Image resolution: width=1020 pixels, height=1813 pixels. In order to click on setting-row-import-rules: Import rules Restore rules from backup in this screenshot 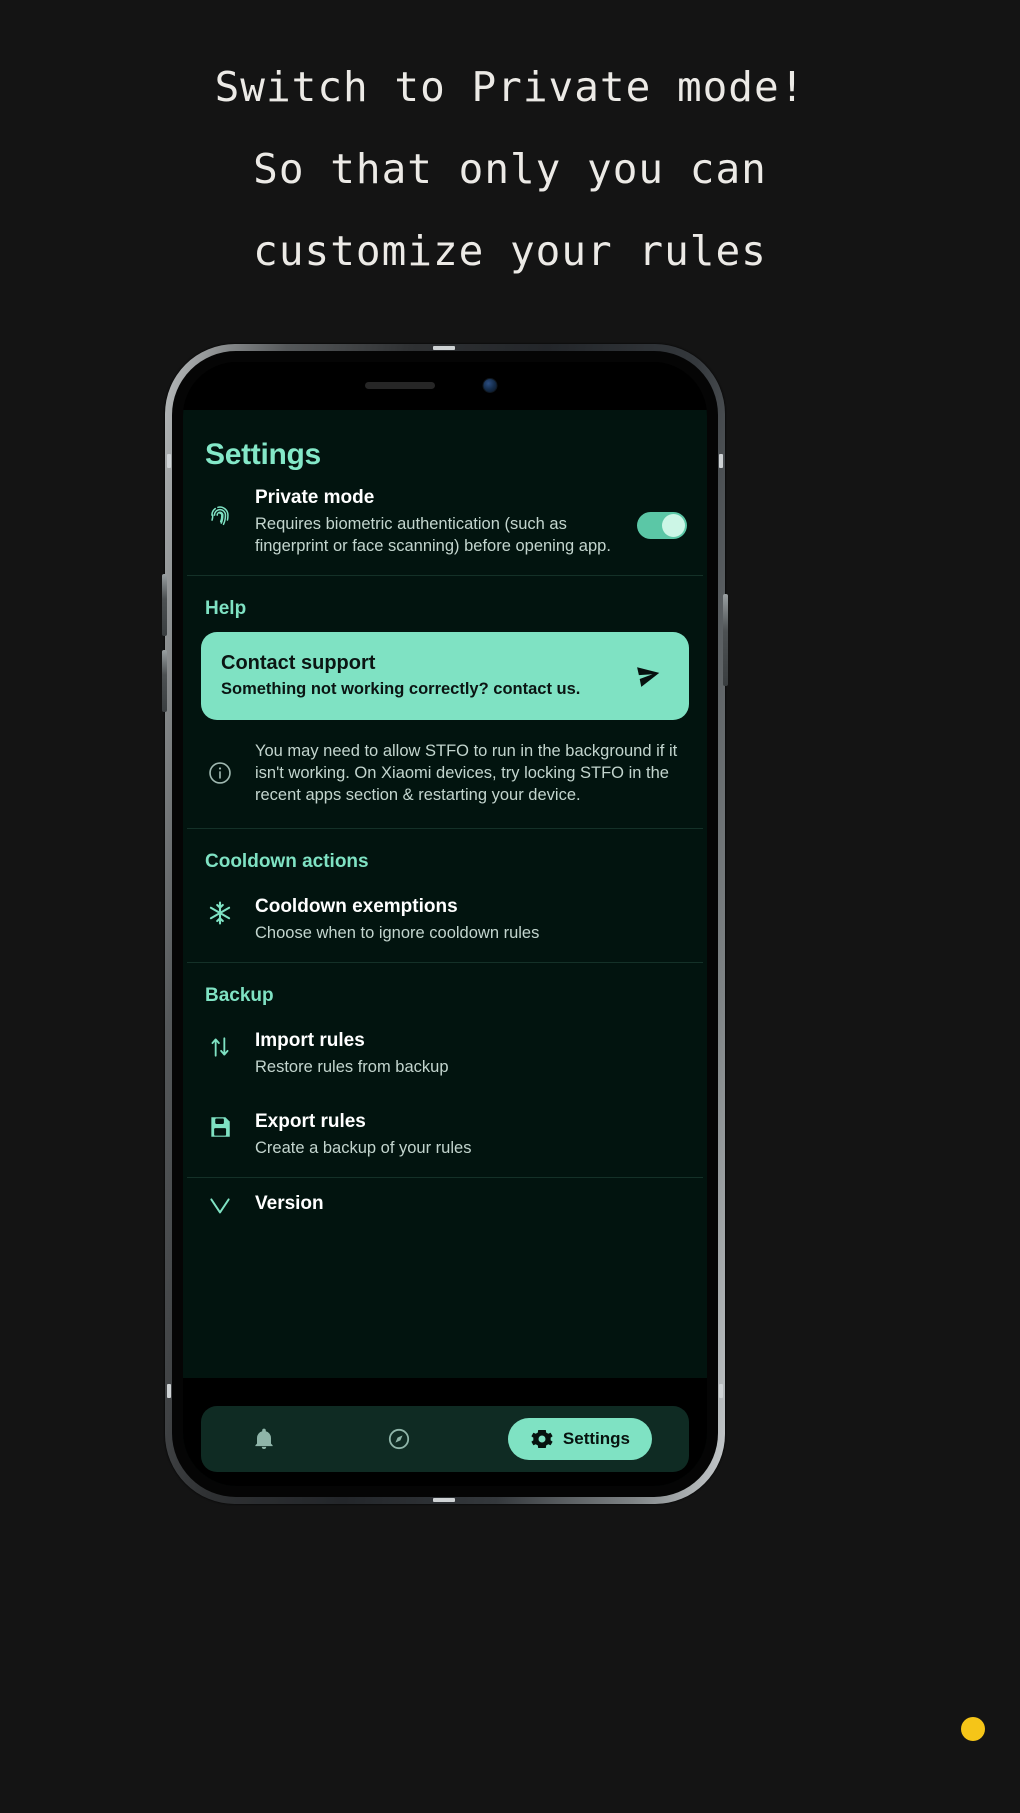, I will do `click(445, 1055)`.